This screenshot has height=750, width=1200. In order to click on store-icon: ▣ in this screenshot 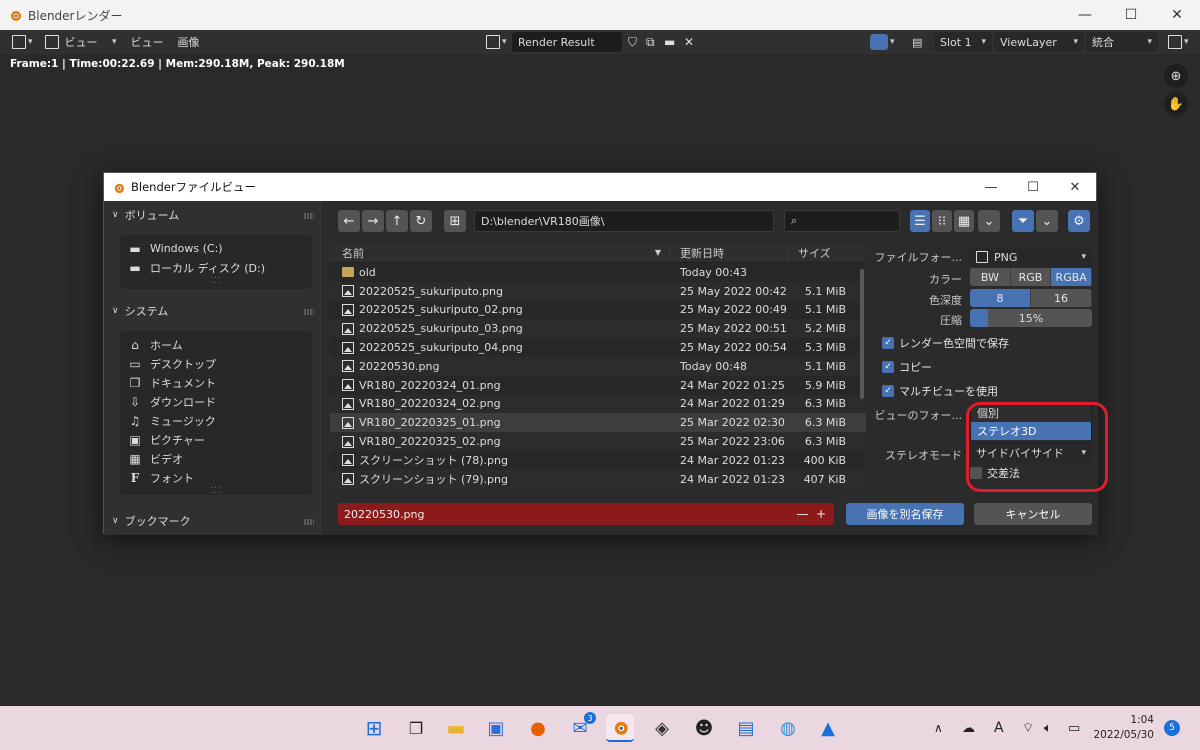, I will do `click(496, 728)`.